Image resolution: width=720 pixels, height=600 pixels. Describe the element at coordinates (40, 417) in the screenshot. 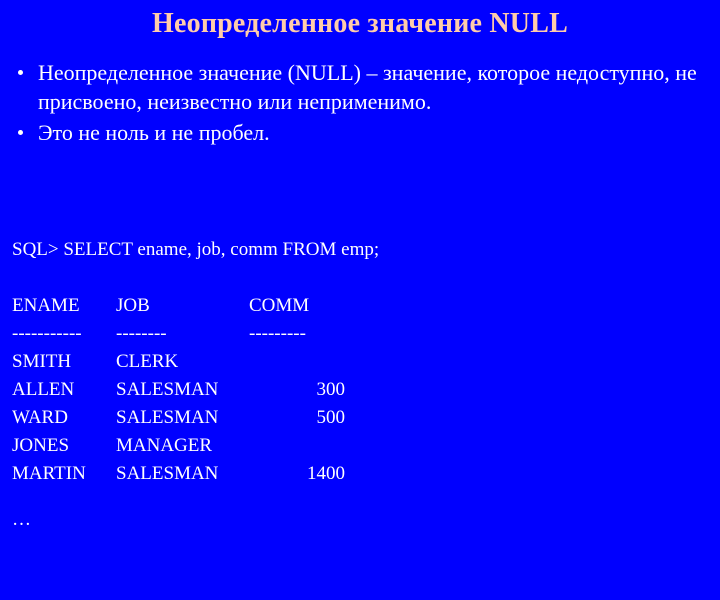

I see `cell-ename: WARD` at that location.